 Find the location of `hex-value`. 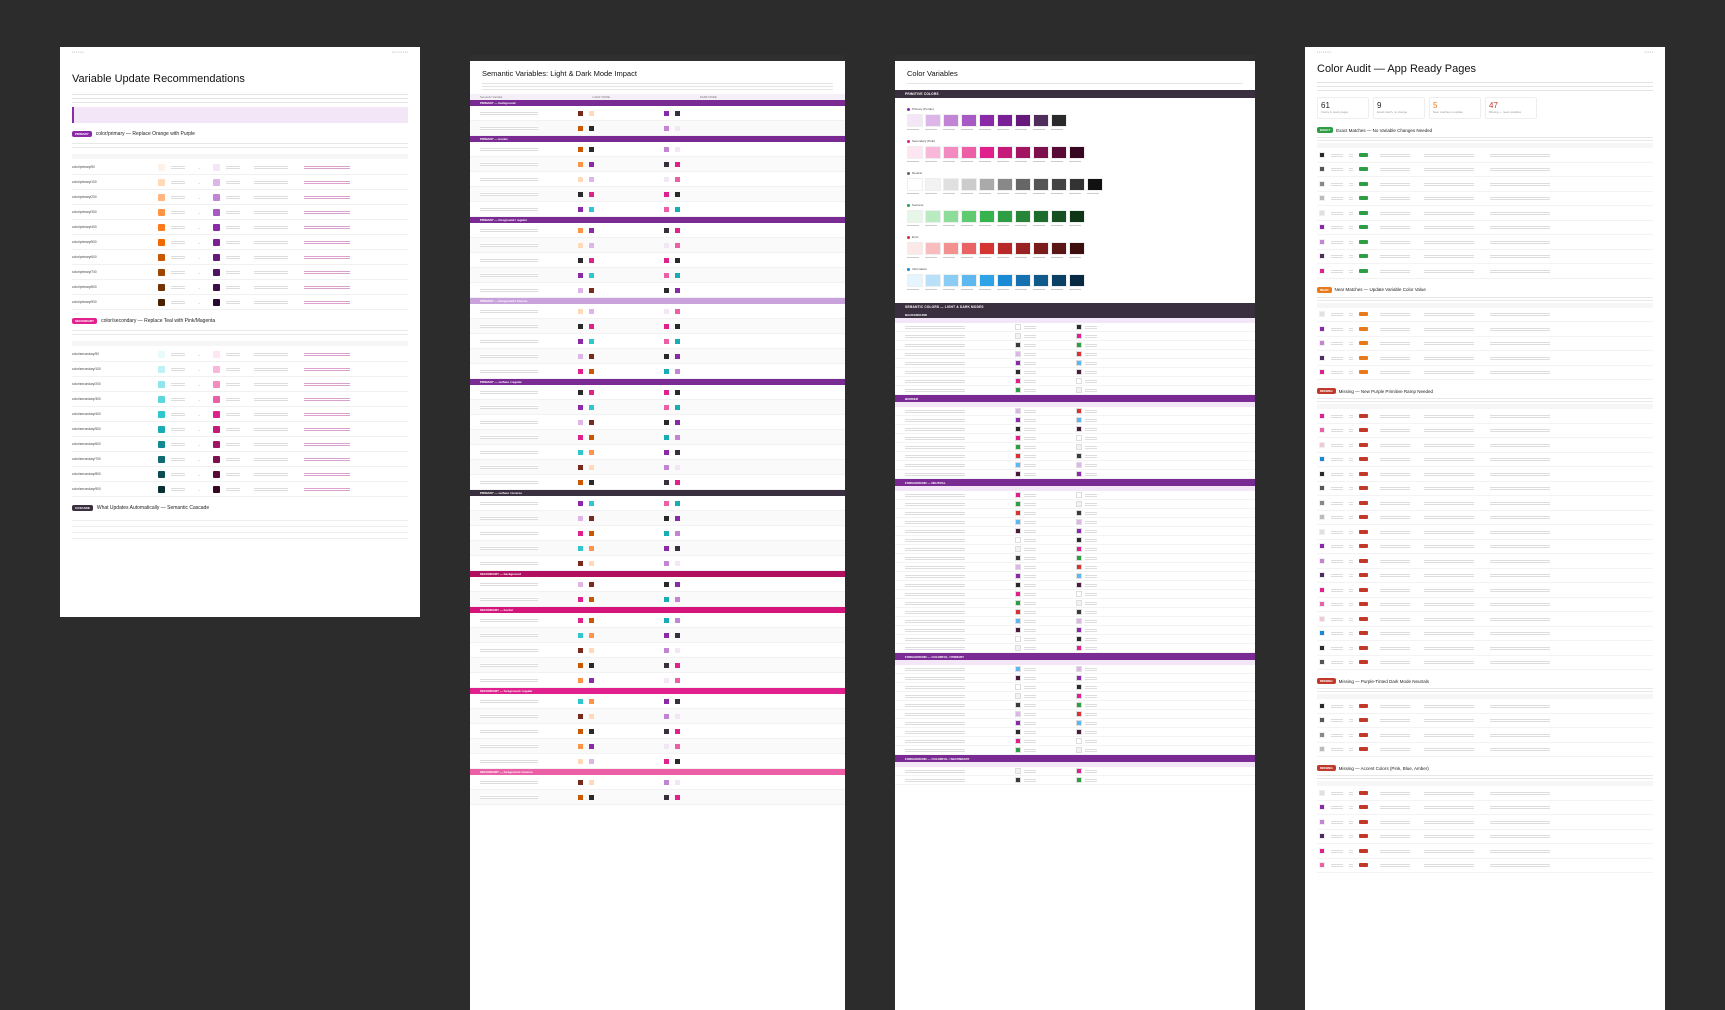

hex-value is located at coordinates (1337, 169).